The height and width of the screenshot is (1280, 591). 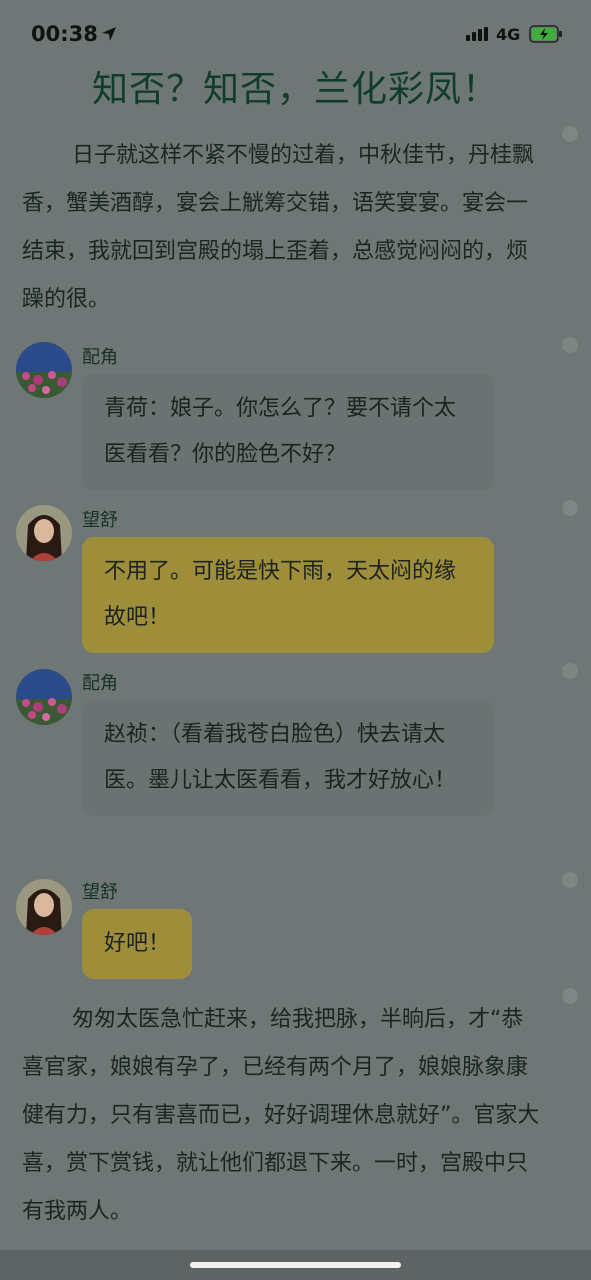 What do you see at coordinates (64, 34) in the screenshot?
I see `status-time: 00:38` at bounding box center [64, 34].